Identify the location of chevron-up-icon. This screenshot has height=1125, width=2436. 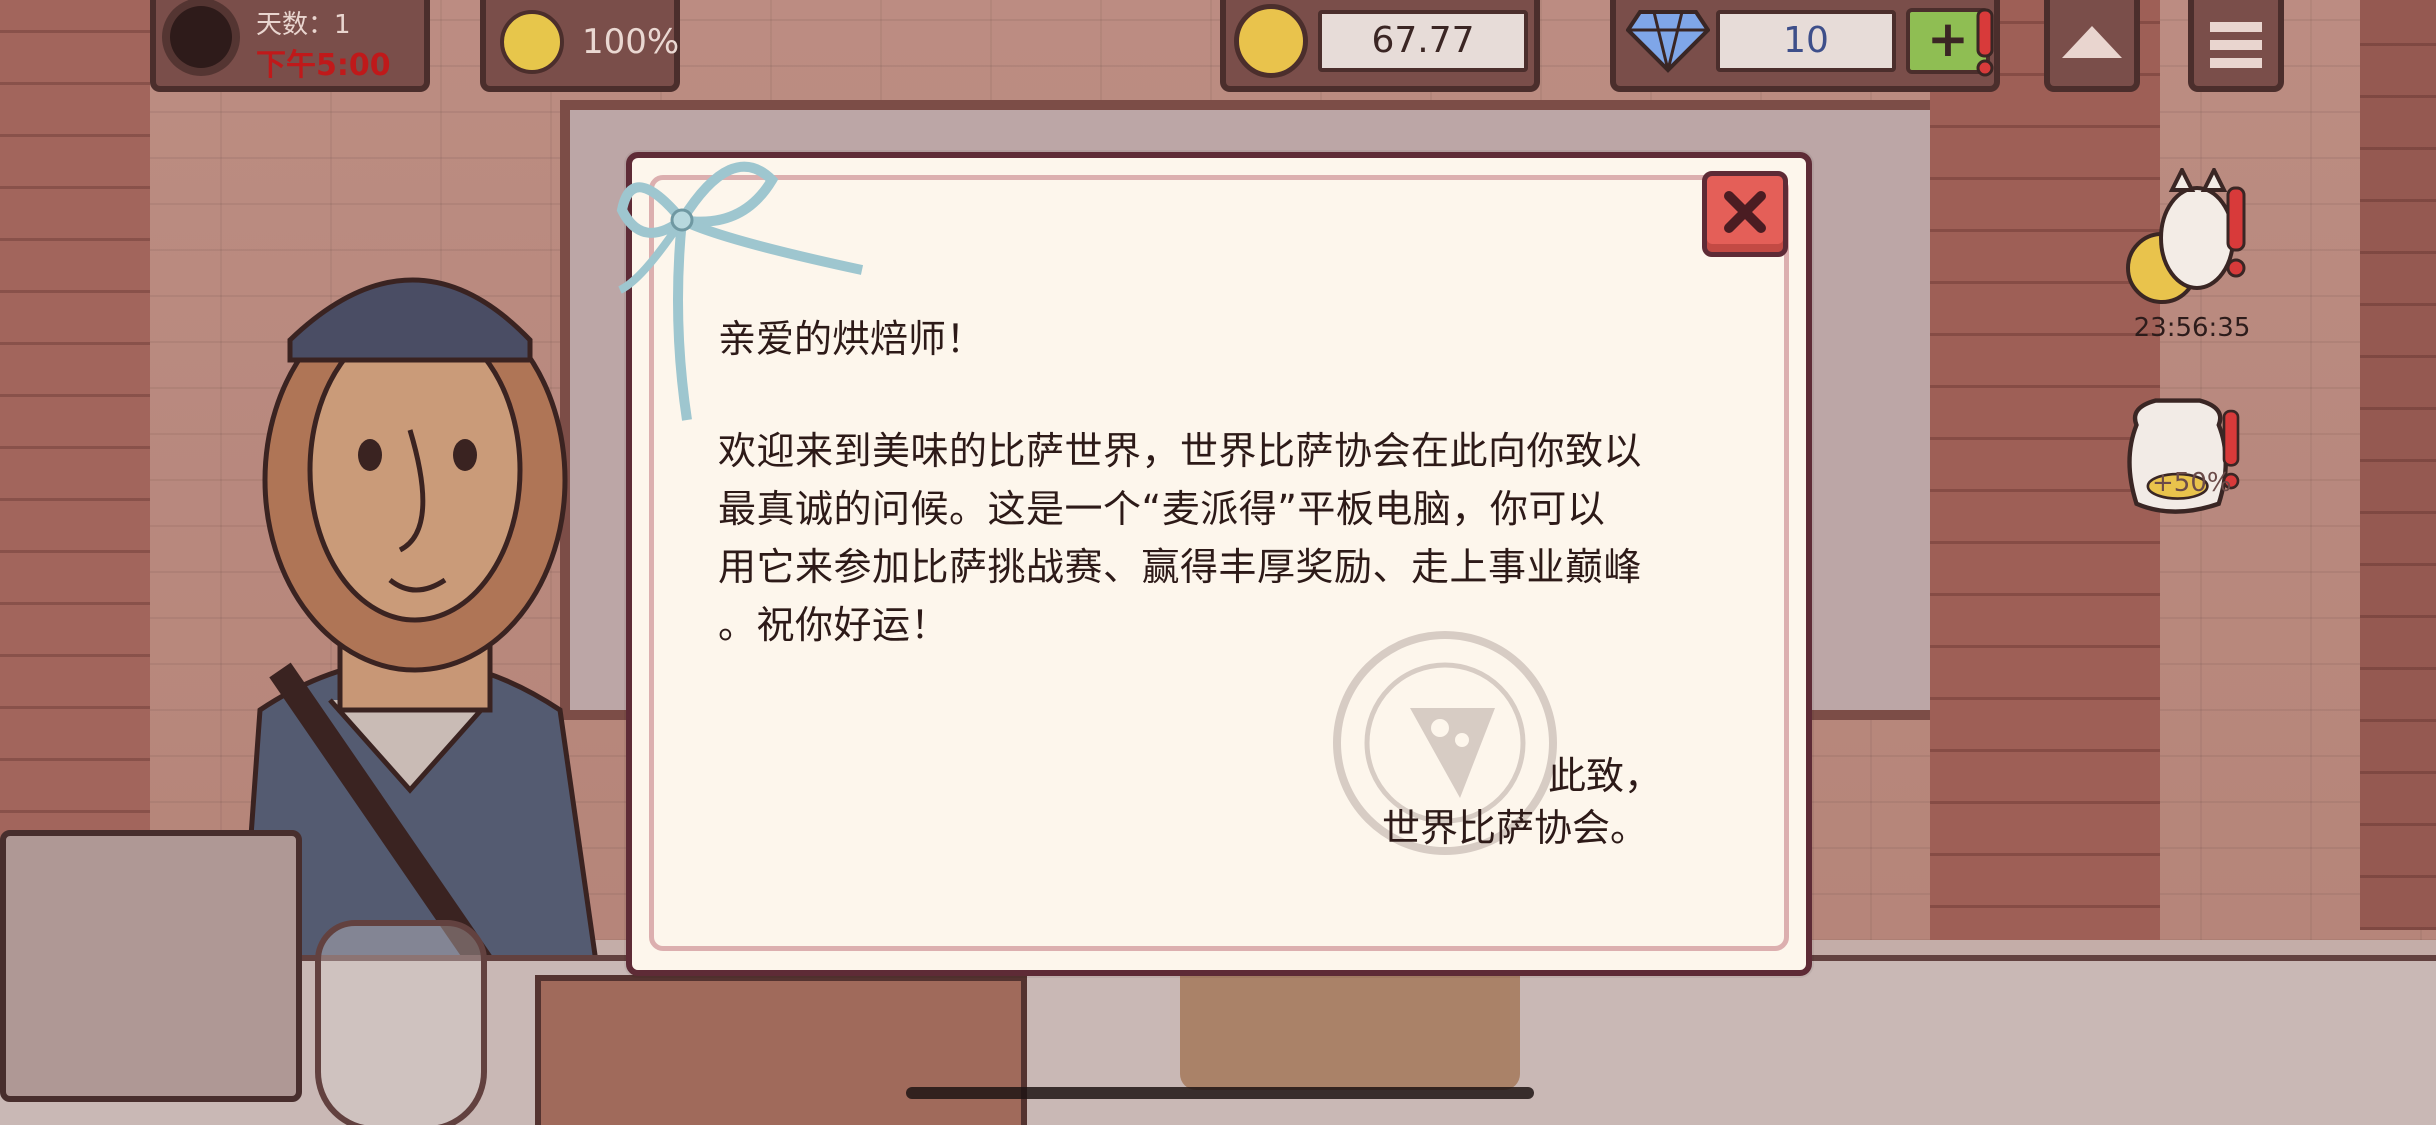
(2092, 42).